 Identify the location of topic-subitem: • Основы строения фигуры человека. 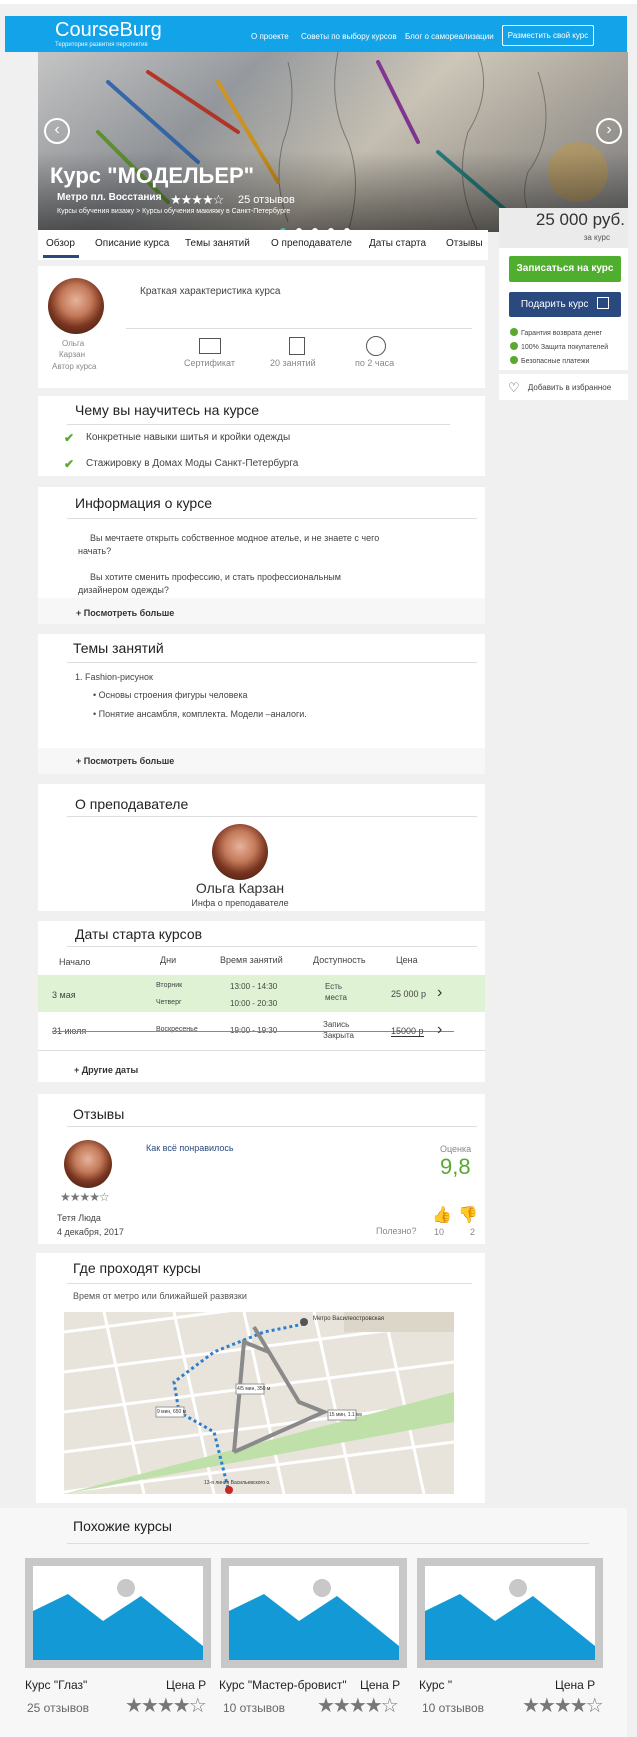
(170, 695).